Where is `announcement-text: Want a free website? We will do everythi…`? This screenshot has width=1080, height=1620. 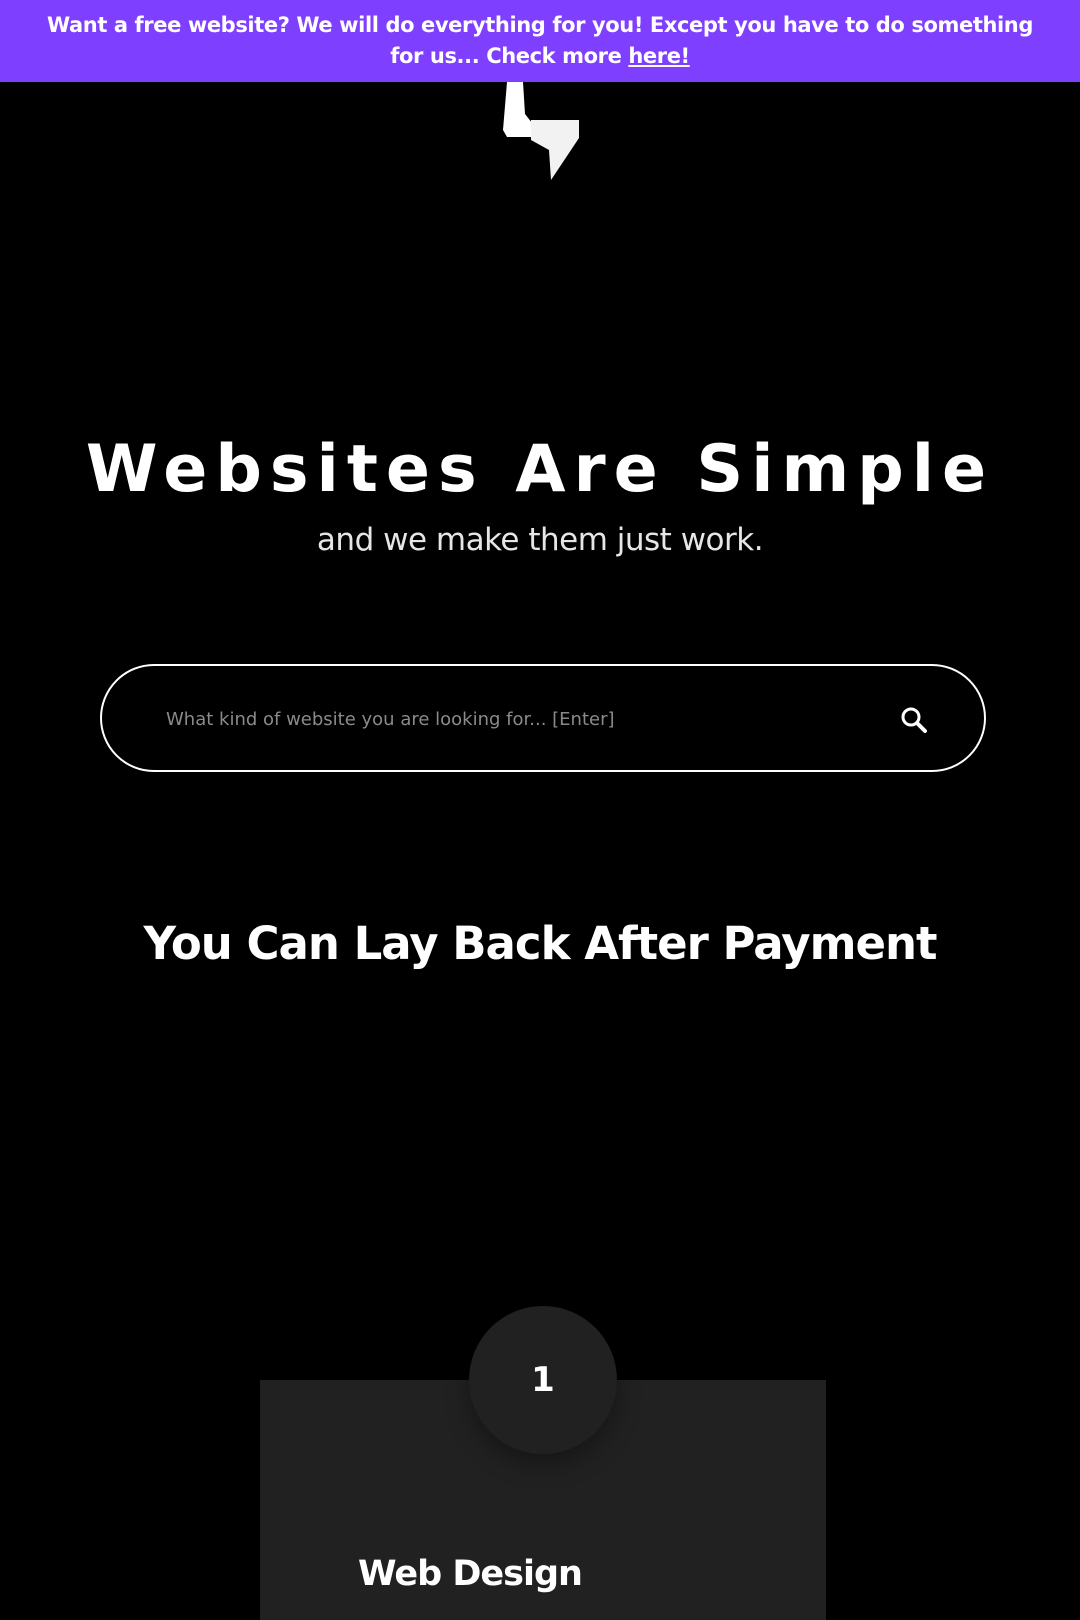
announcement-text: Want a free website? We will do everythi… is located at coordinates (539, 40).